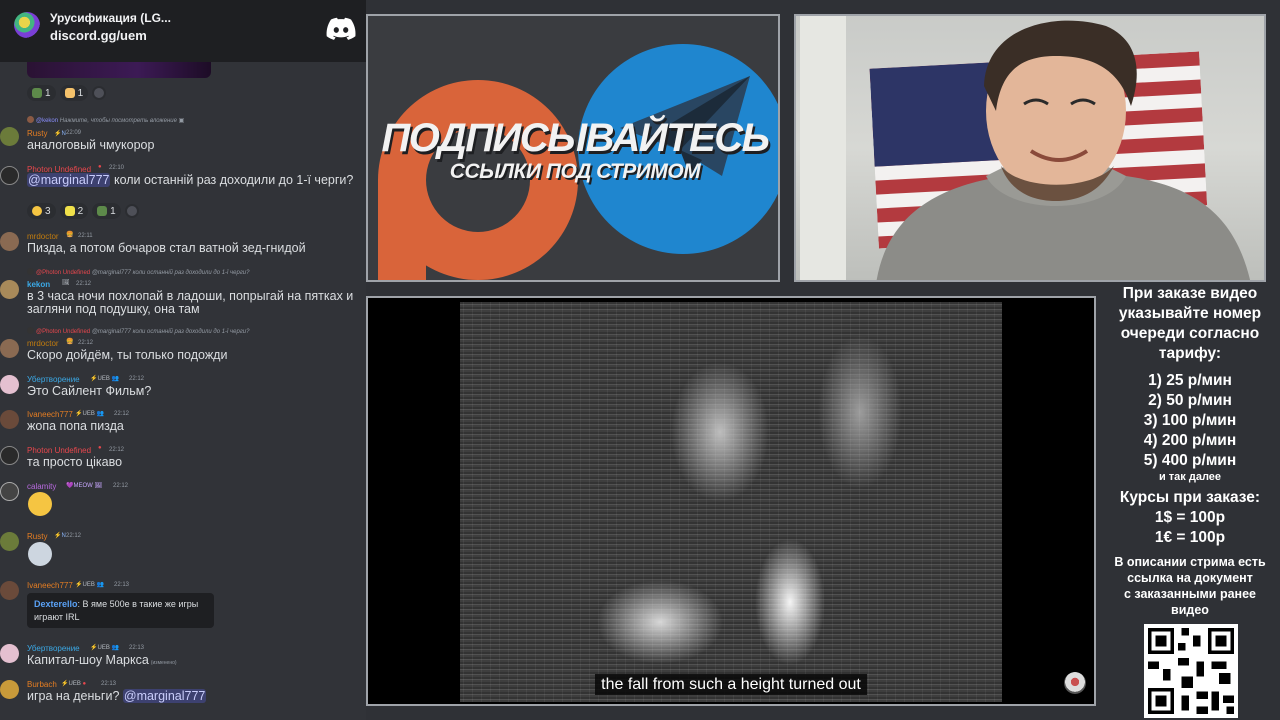  I want to click on message-time: 22:11, so click(85, 236).